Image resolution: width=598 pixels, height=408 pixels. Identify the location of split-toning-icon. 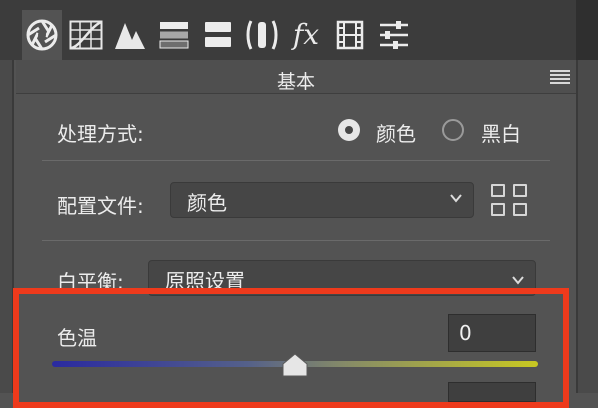
(218, 34).